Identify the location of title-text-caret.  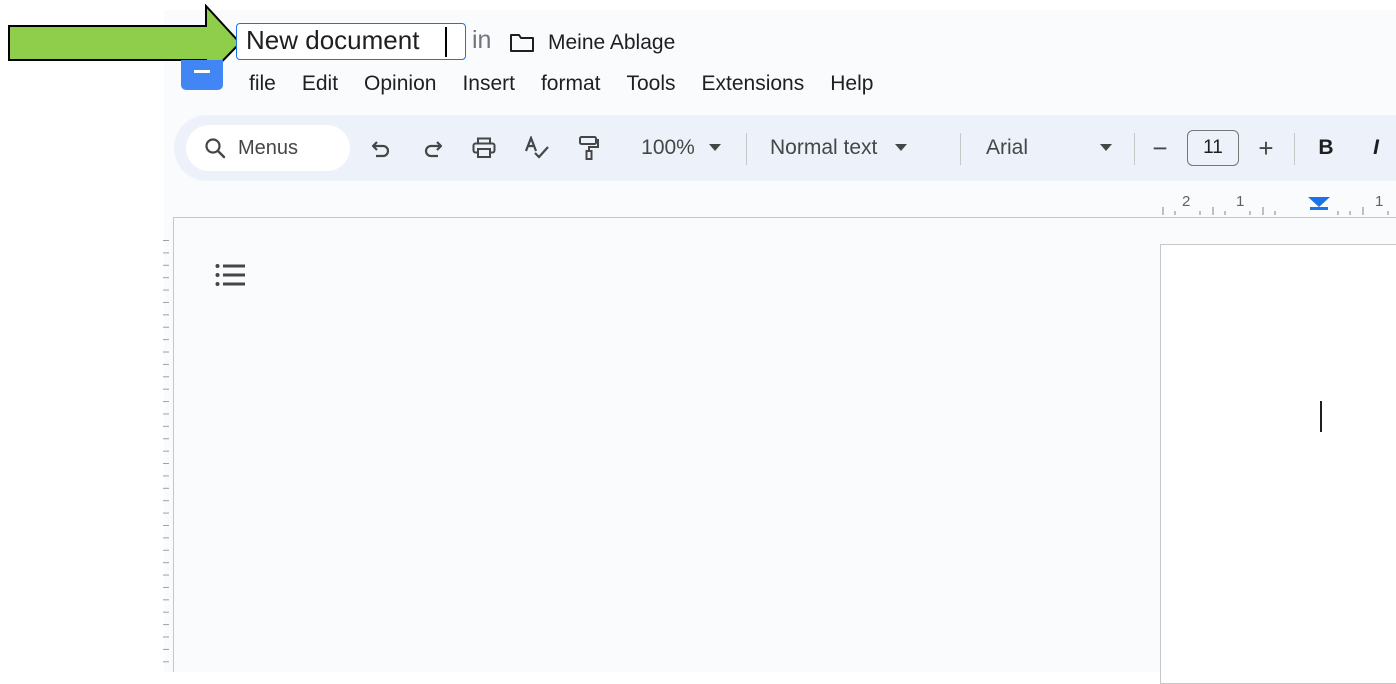
(446, 42).